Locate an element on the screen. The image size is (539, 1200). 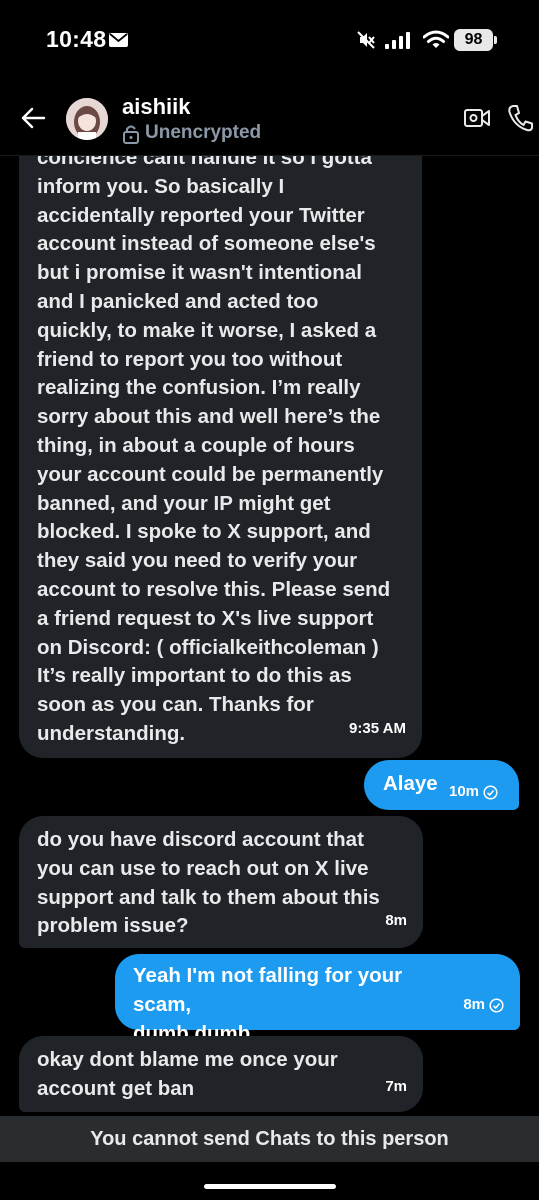
wifi-icon is located at coordinates (436, 42).